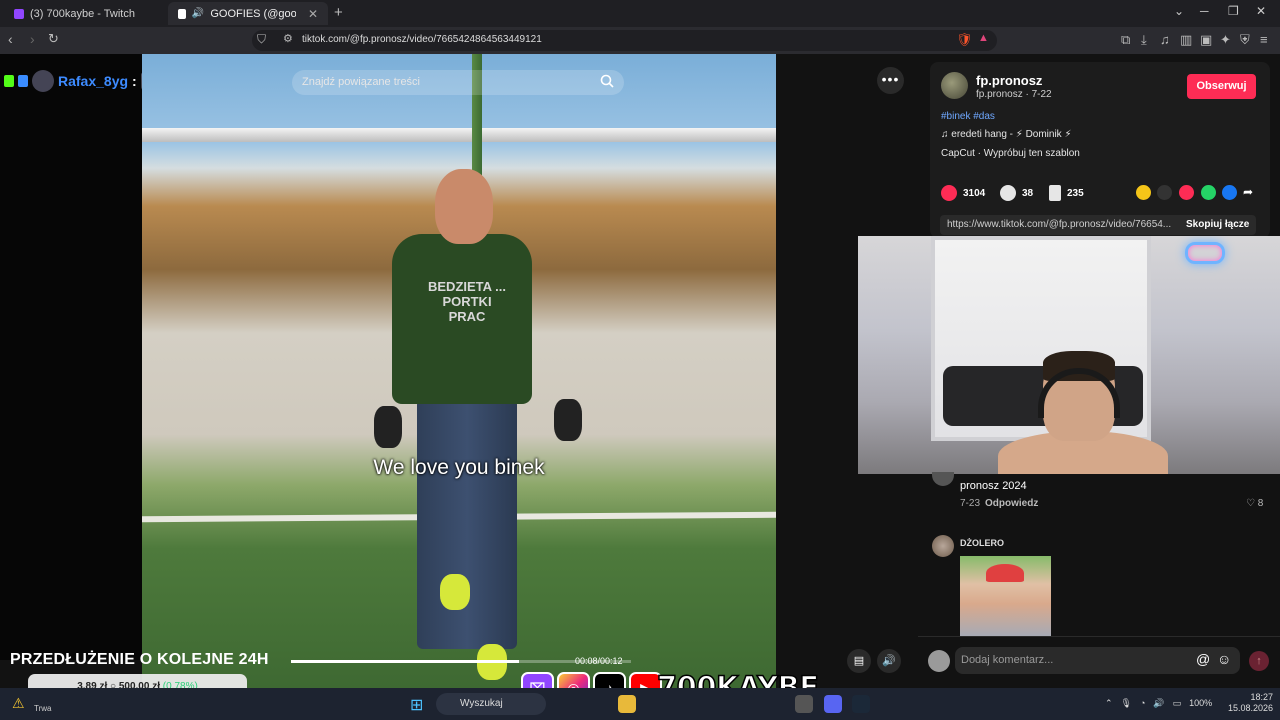 This screenshot has width=1280, height=720. What do you see at coordinates (889, 661) in the screenshot?
I see `volume-button: 🔊` at bounding box center [889, 661].